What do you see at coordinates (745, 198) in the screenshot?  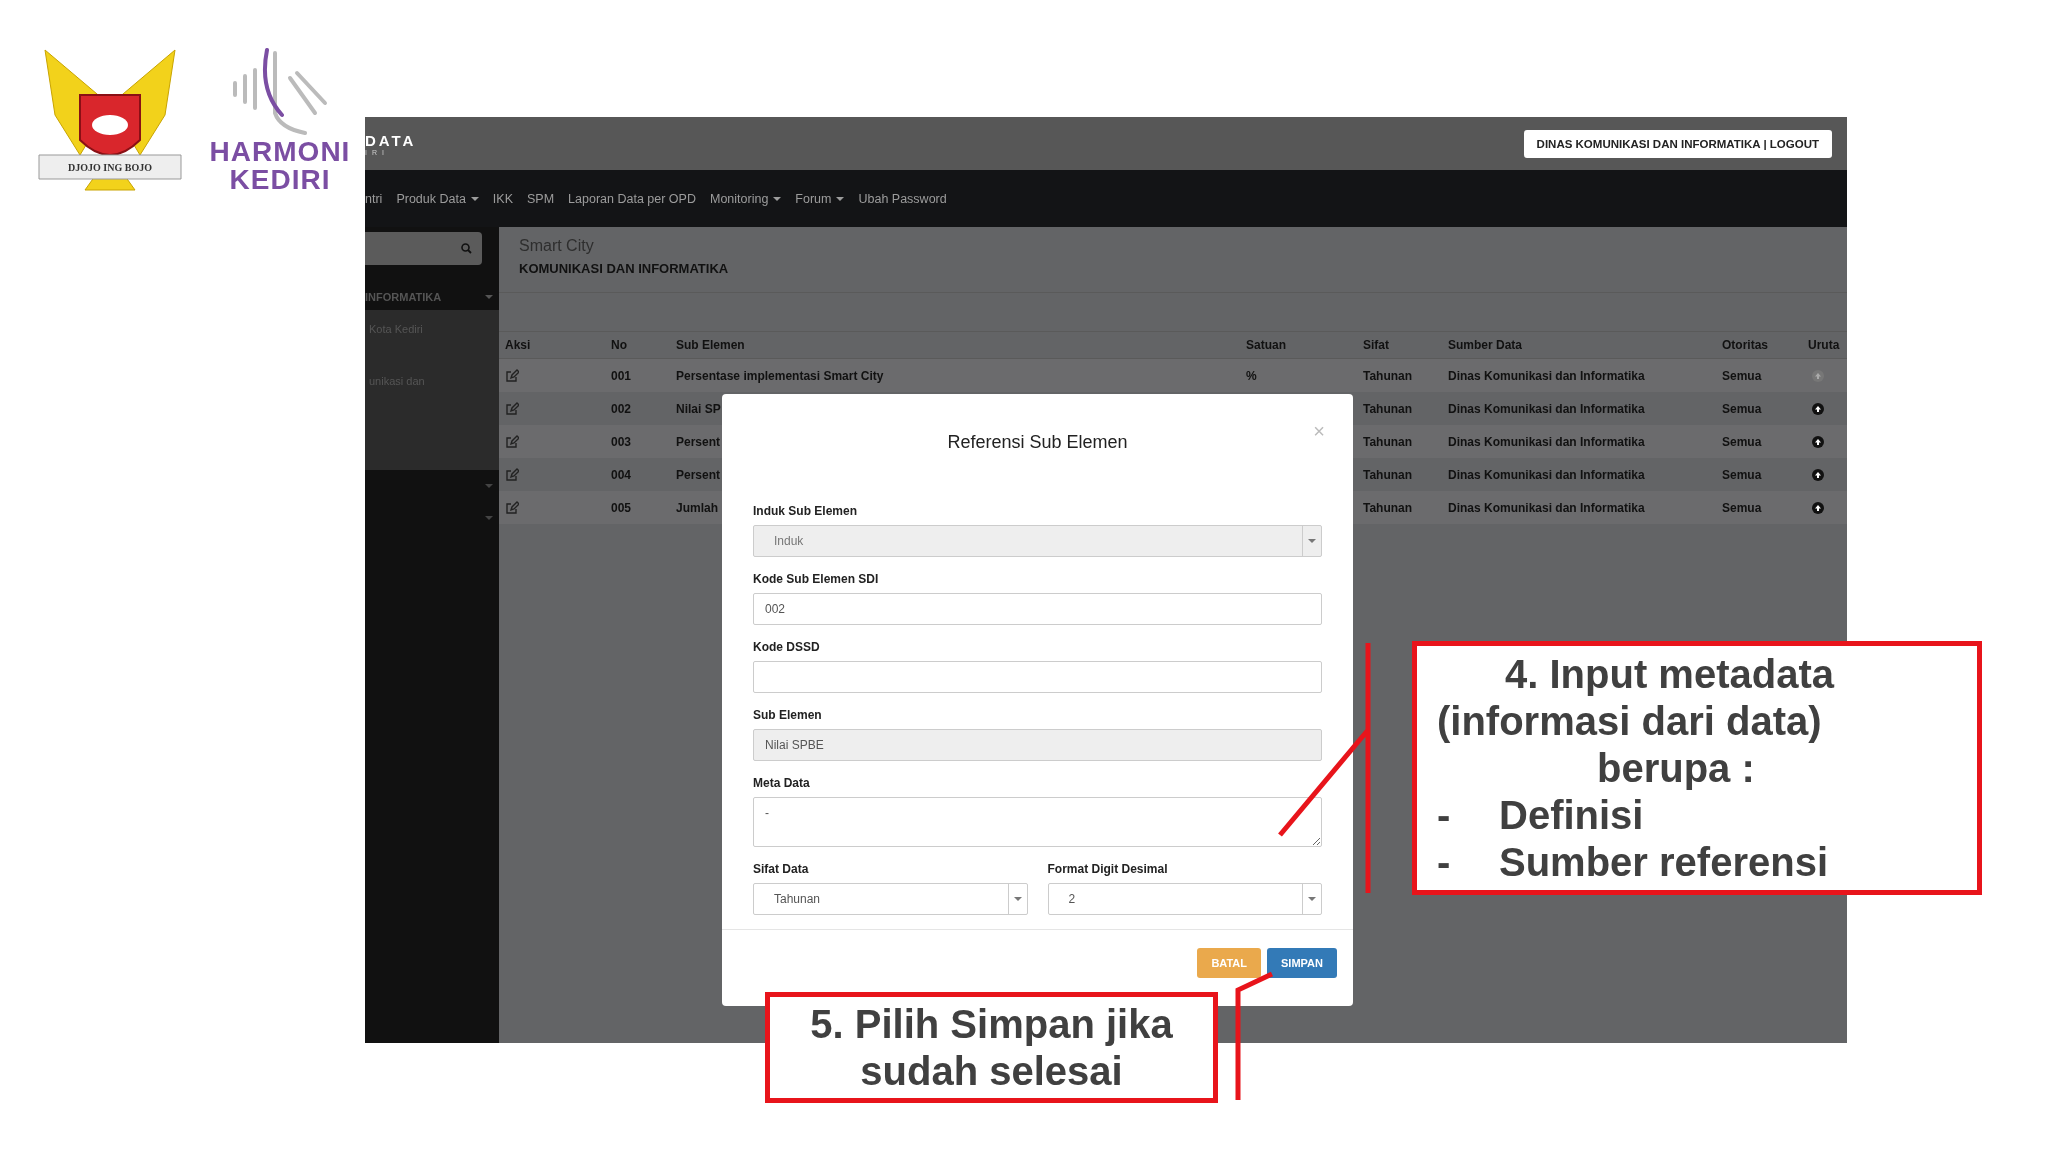 I see `nav-item: Monitoring` at bounding box center [745, 198].